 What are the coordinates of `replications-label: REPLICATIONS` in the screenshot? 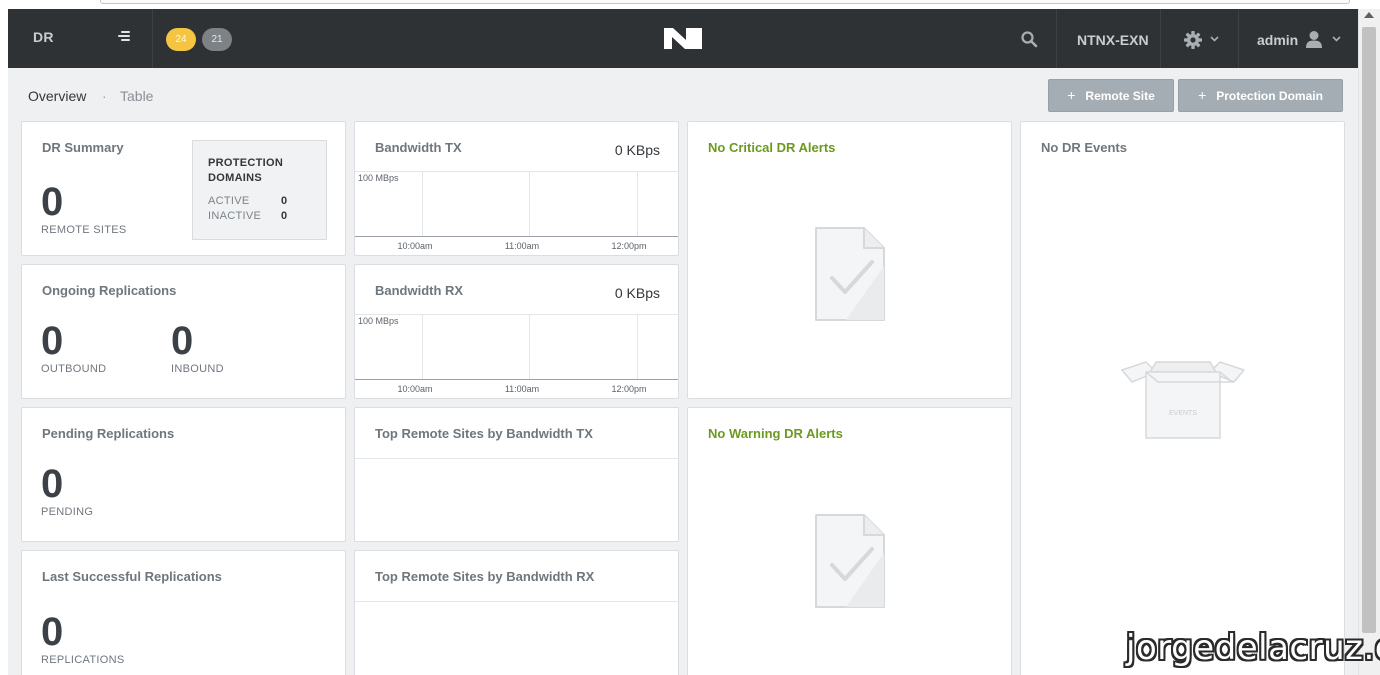 It's located at (83, 660).